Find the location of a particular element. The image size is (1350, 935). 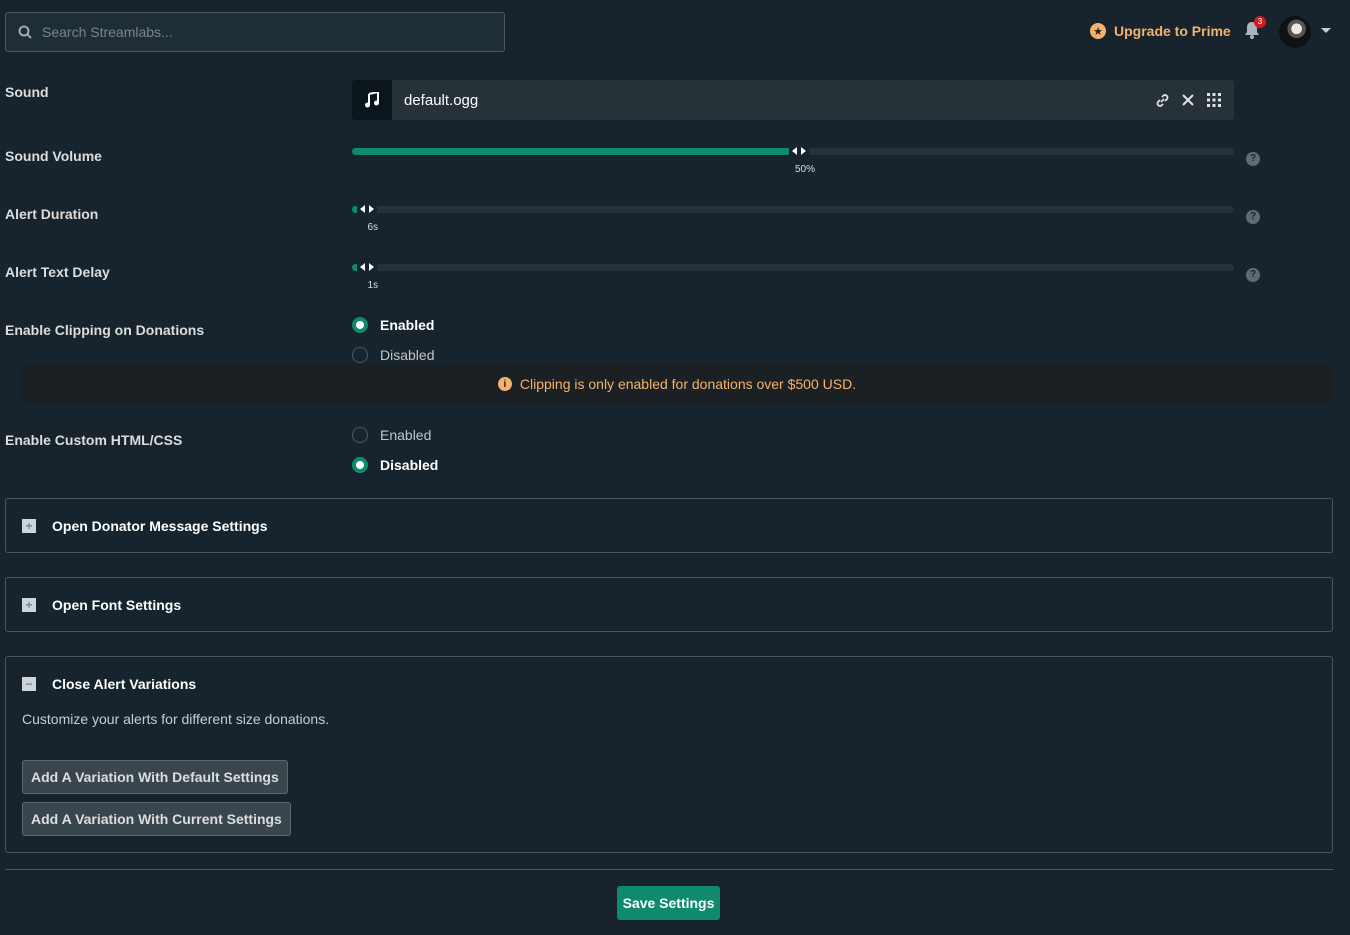

clipping-enabled-radio: Enabled is located at coordinates (393, 325).